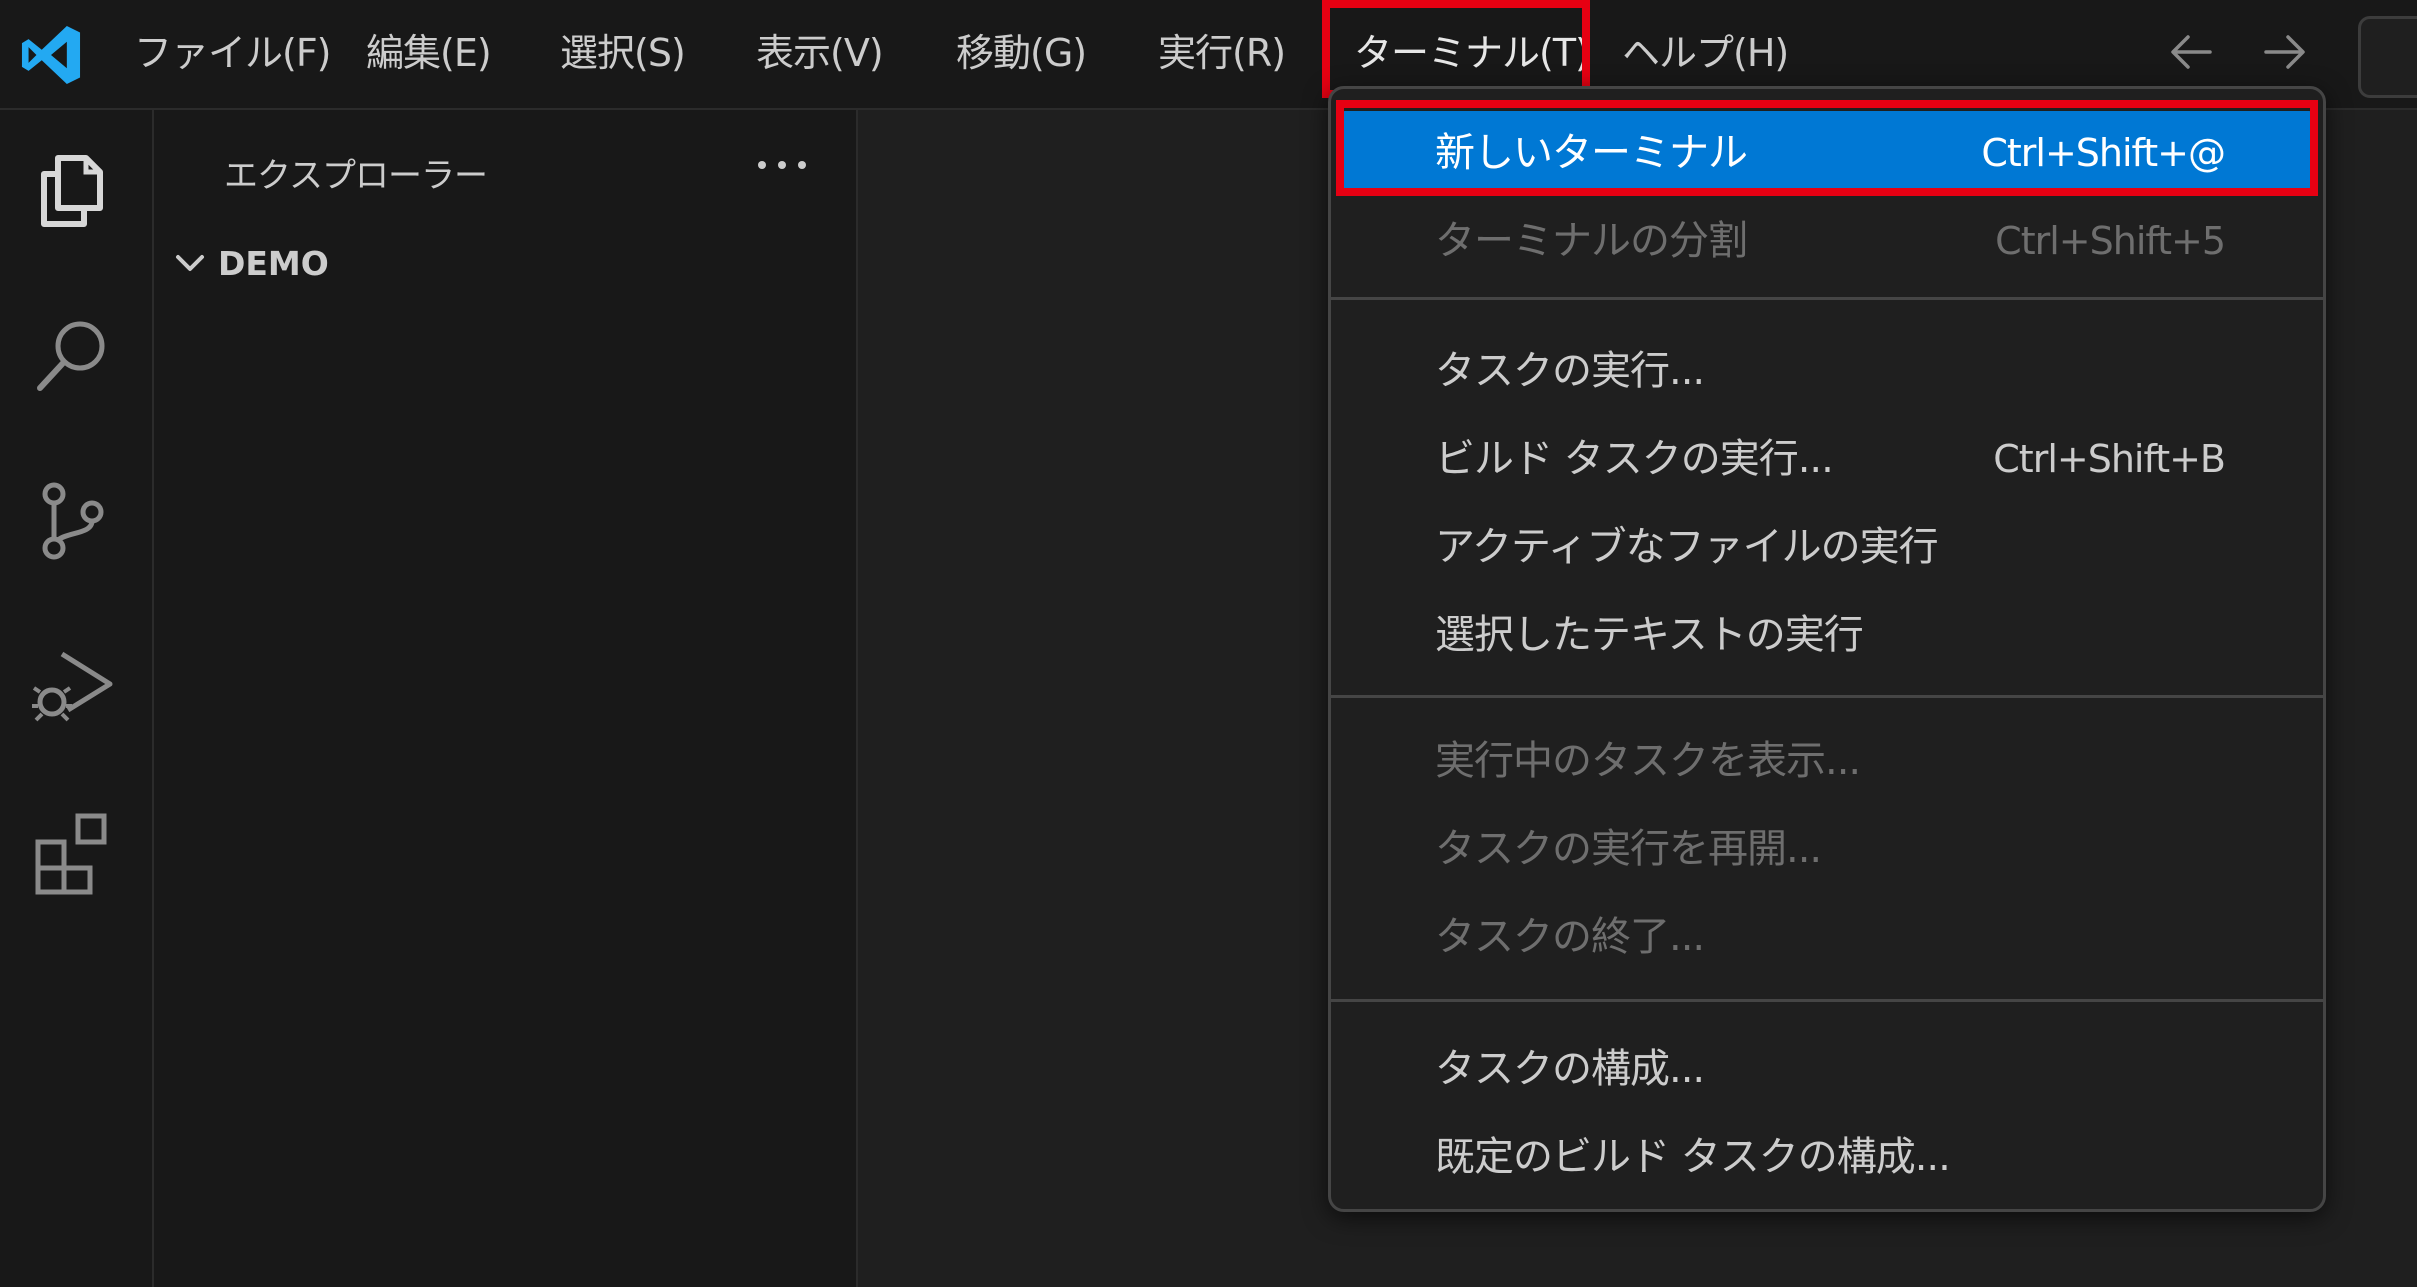  What do you see at coordinates (2284, 52) in the screenshot?
I see `arrow-right-icon` at bounding box center [2284, 52].